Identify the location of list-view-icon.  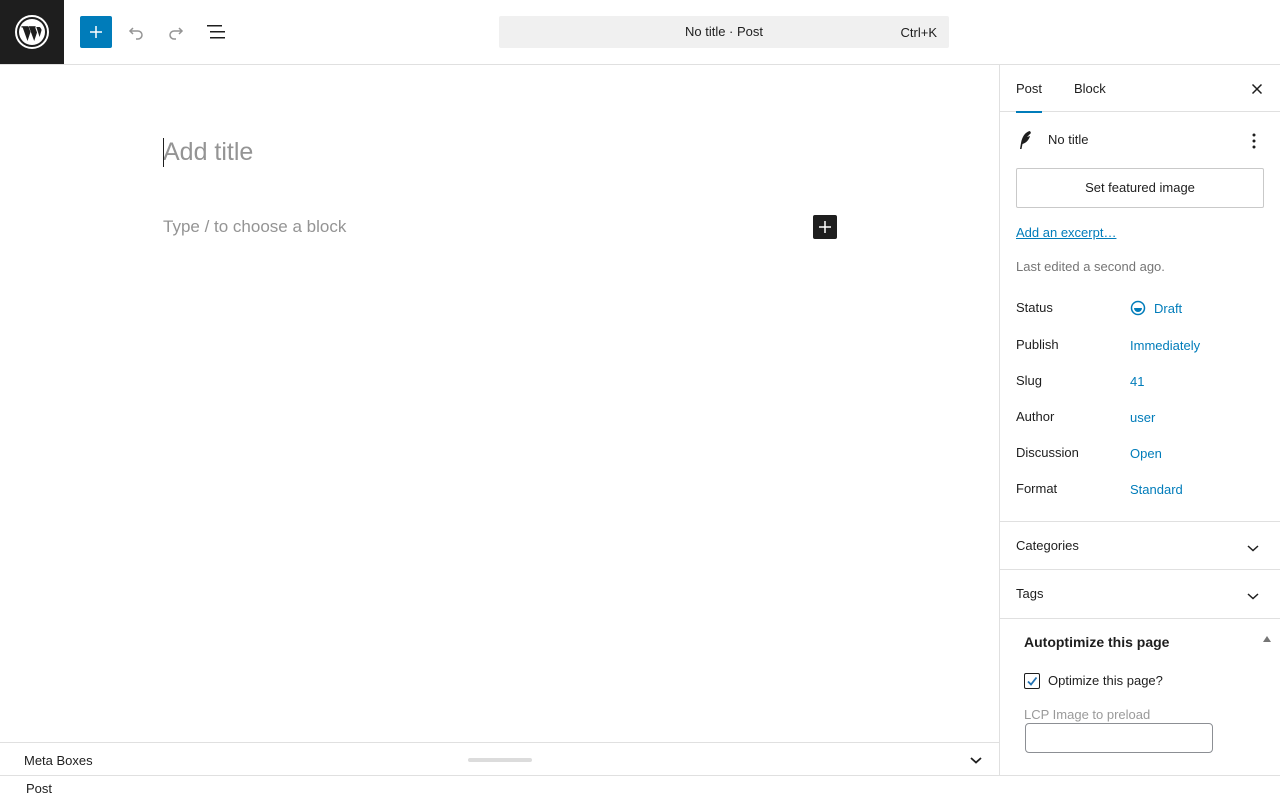
(216, 32).